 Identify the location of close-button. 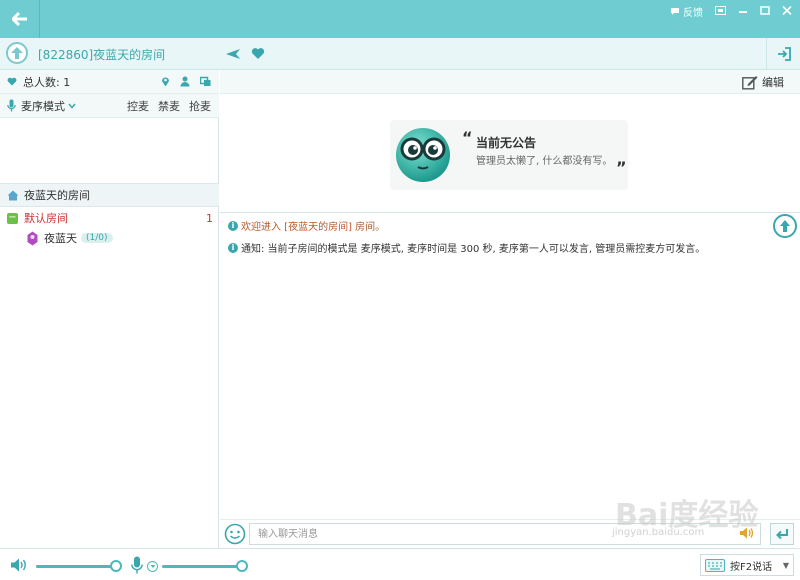
(787, 11).